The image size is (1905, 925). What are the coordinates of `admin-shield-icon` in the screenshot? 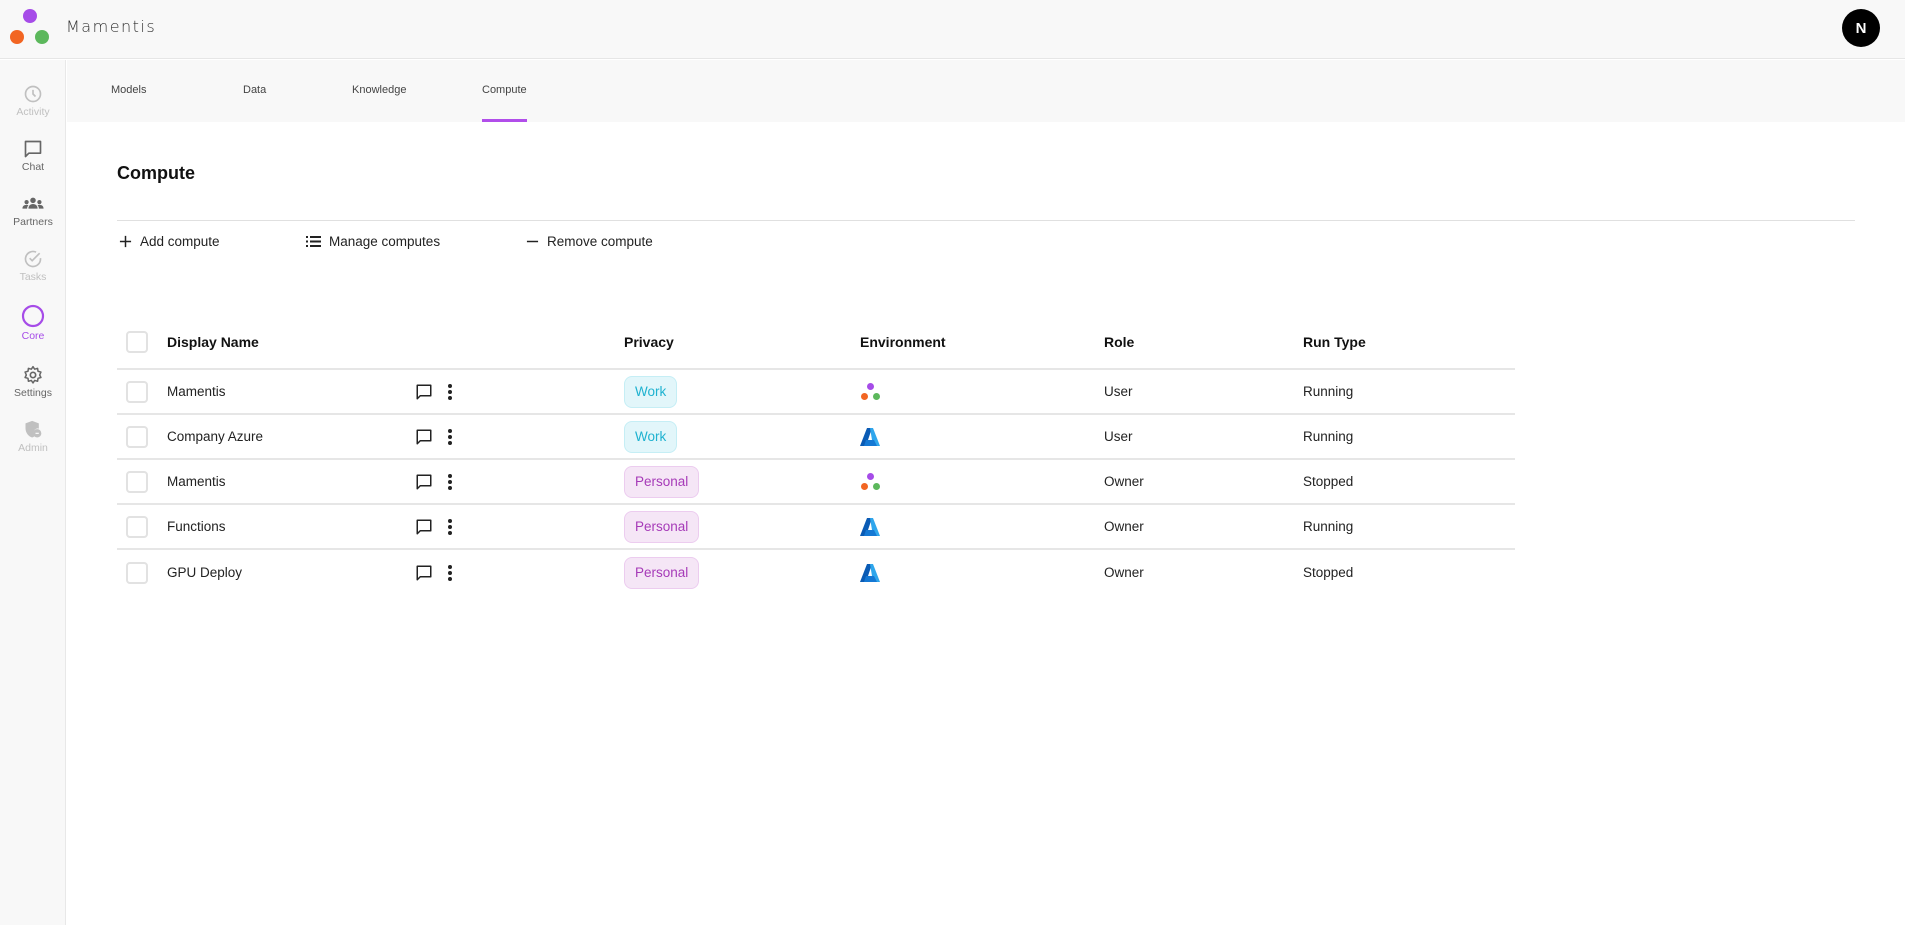 It's located at (33, 429).